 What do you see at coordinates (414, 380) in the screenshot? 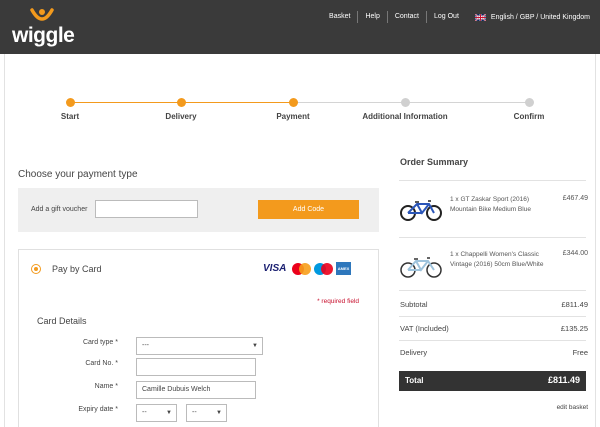
I see `total-label: Total` at bounding box center [414, 380].